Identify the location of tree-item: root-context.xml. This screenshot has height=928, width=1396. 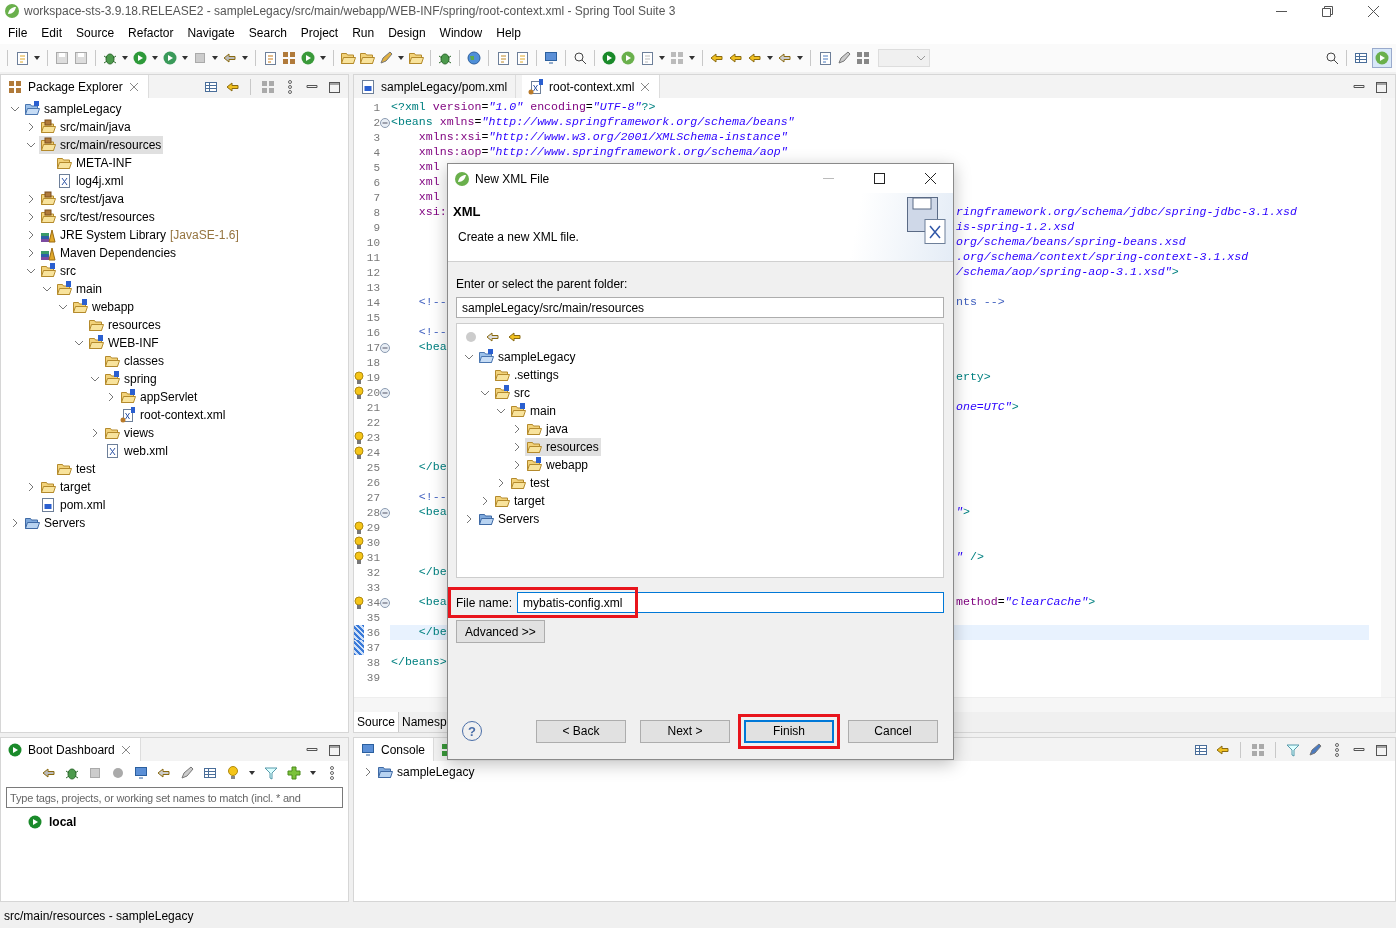
(173, 415).